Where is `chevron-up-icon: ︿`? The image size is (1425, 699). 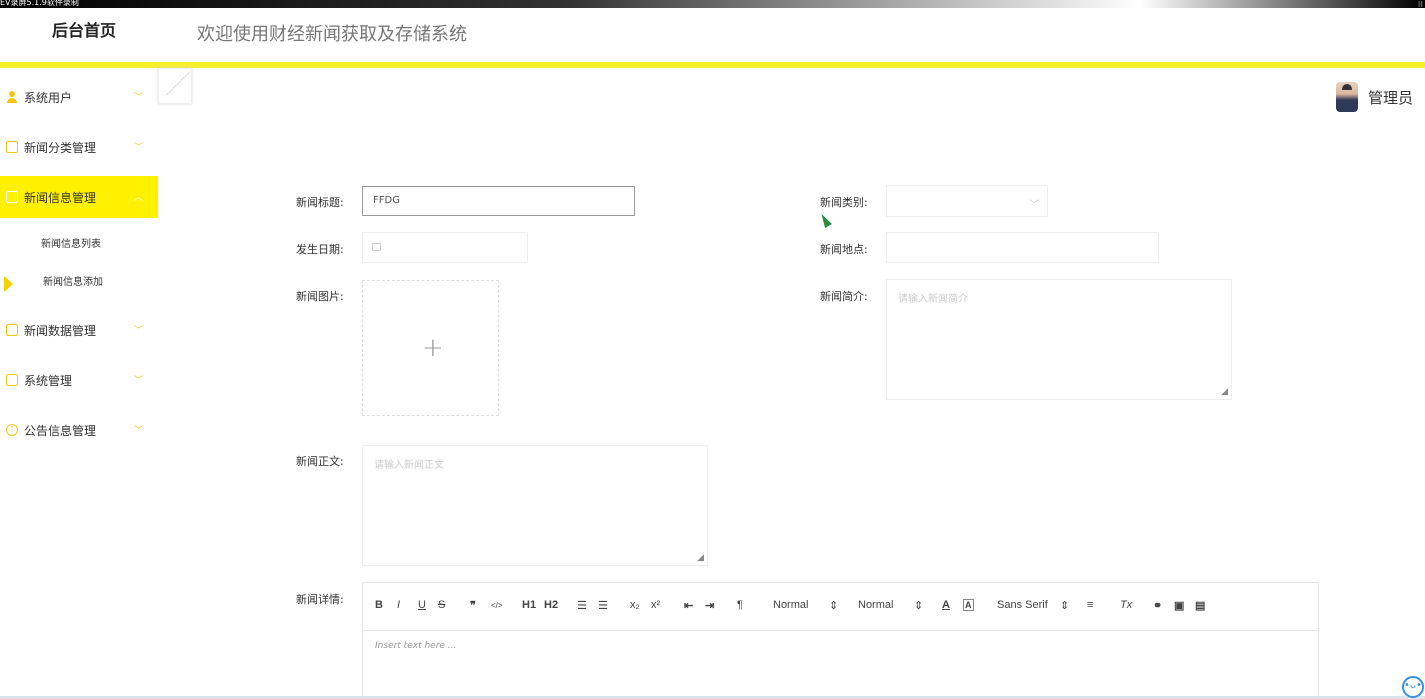 chevron-up-icon: ︿ is located at coordinates (139, 198).